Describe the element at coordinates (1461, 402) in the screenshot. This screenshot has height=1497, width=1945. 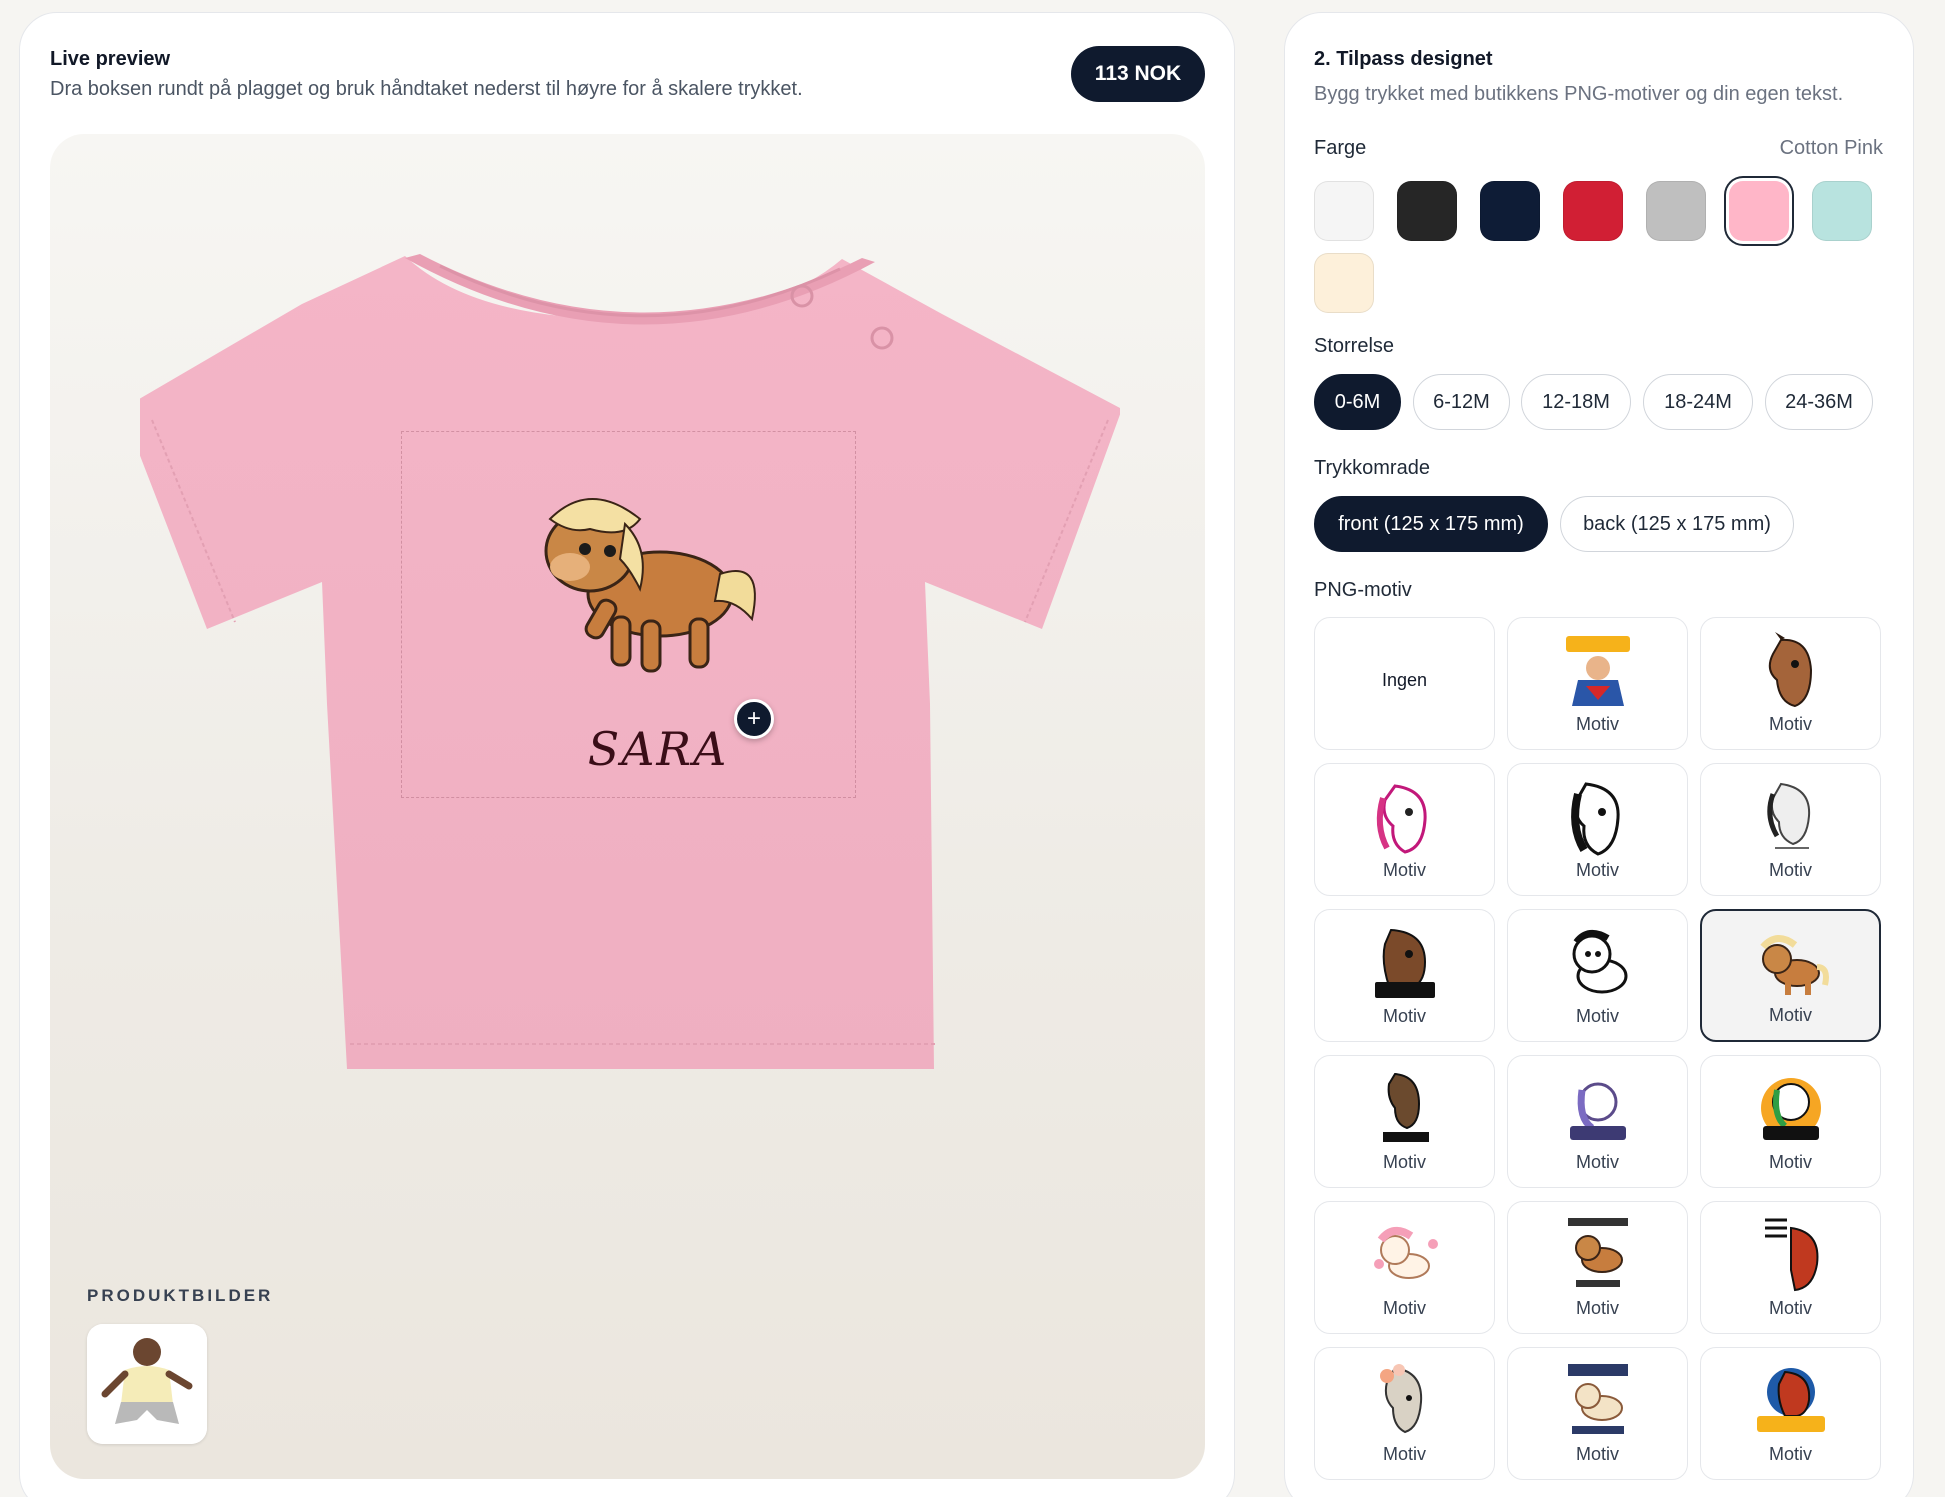
I see `size-option: 6-12M` at that location.